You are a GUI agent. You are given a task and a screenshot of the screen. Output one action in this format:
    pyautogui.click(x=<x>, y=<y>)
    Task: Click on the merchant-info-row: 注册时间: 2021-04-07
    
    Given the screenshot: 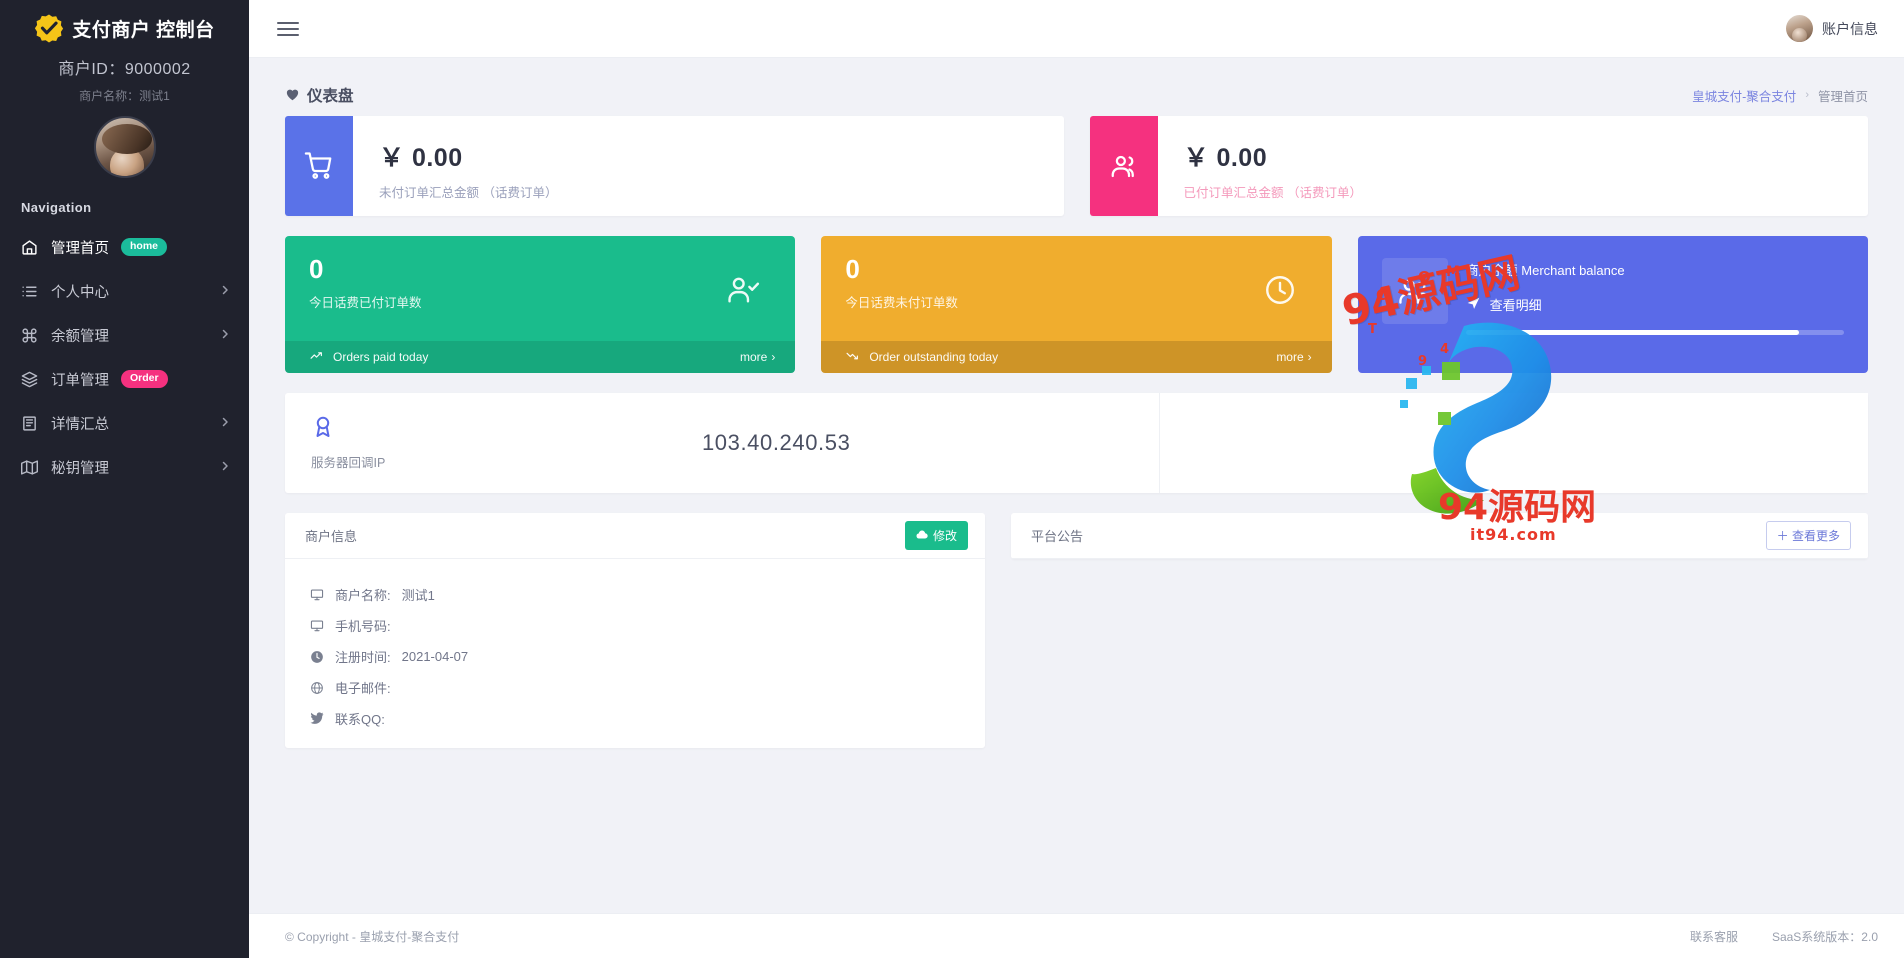 What is the action you would take?
    pyautogui.click(x=635, y=656)
    